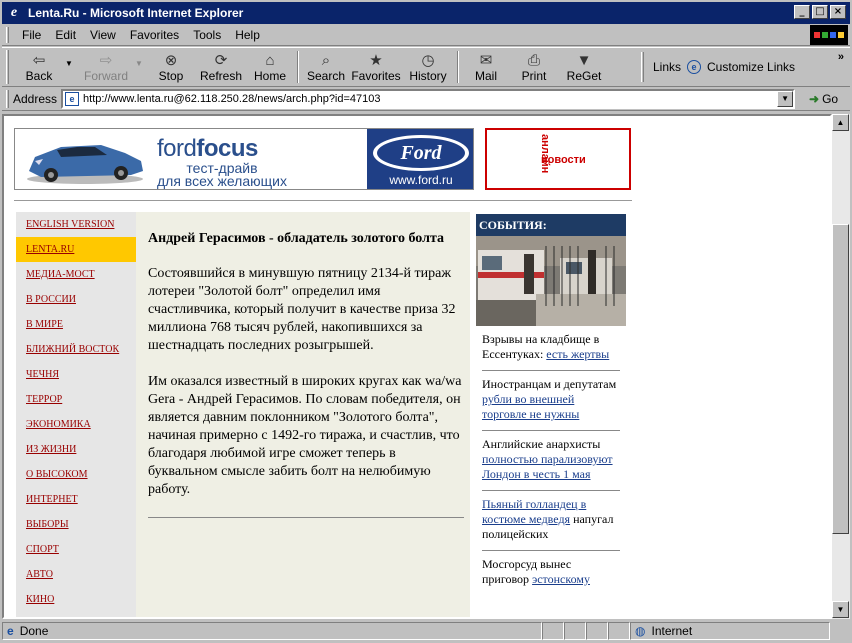  I want to click on address-dropdown-icon: ▼, so click(785, 98).